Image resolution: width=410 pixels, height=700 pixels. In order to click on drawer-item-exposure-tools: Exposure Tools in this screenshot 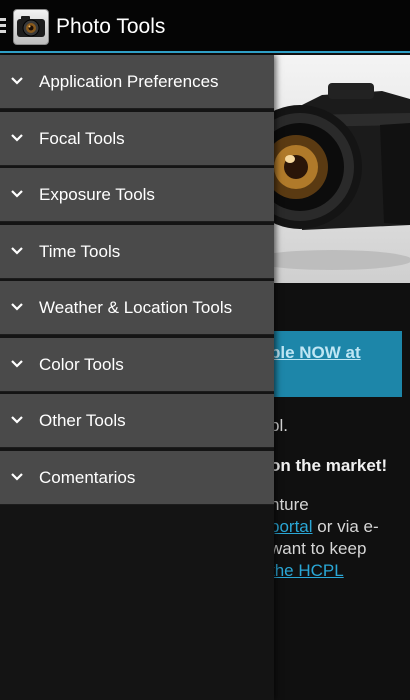, I will do `click(137, 195)`.